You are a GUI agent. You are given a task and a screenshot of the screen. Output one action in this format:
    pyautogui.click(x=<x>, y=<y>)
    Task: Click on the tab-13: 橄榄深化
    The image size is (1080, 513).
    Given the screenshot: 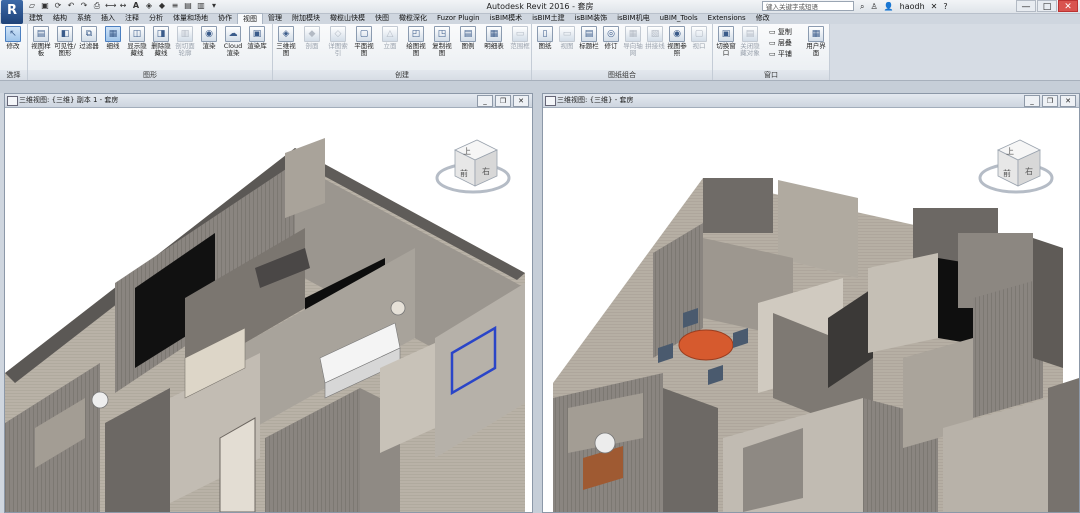 What is the action you would take?
    pyautogui.click(x=413, y=18)
    